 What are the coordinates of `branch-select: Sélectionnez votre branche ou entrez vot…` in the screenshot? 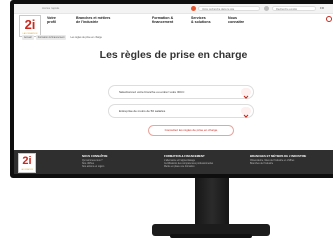 It's located at (181, 92).